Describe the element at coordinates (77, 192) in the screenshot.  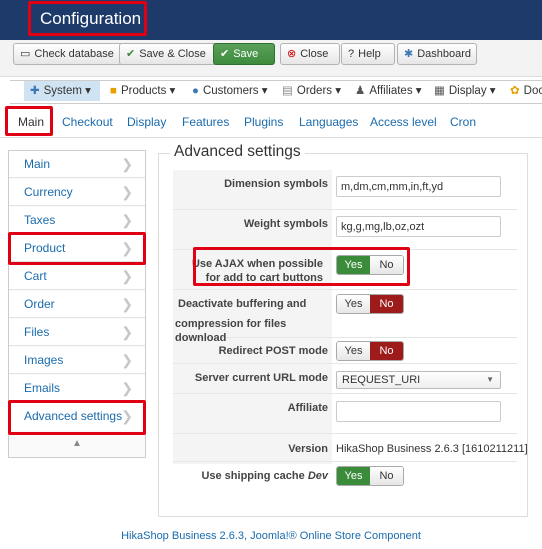
I see `sidebar-item-currency: Currency ❯` at that location.